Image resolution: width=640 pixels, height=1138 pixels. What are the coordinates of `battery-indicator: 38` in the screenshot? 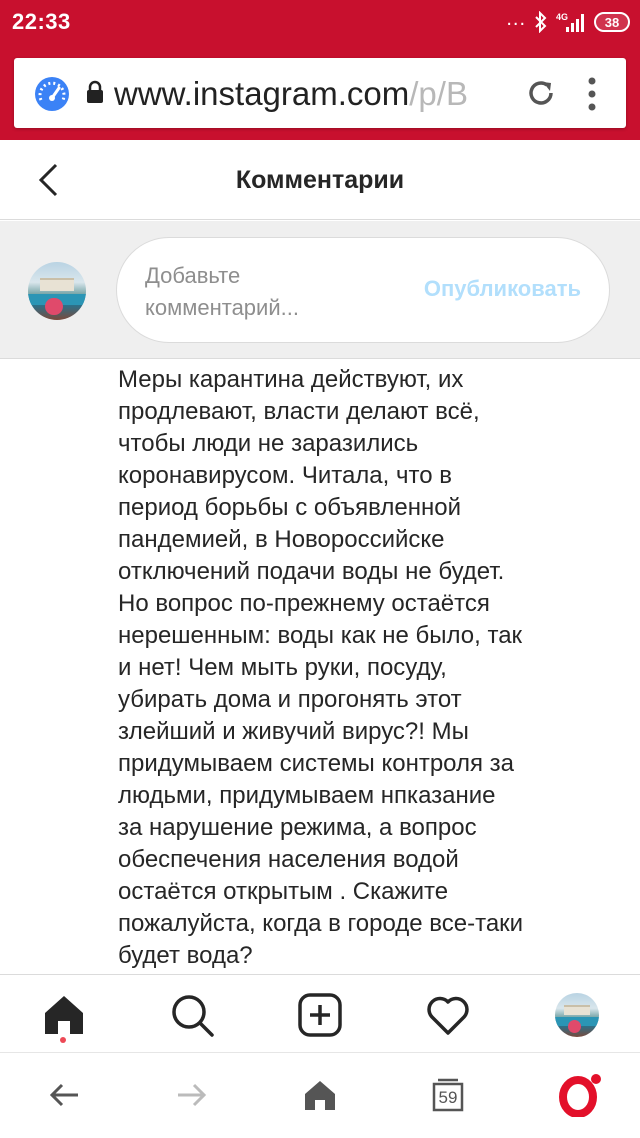 It's located at (612, 22).